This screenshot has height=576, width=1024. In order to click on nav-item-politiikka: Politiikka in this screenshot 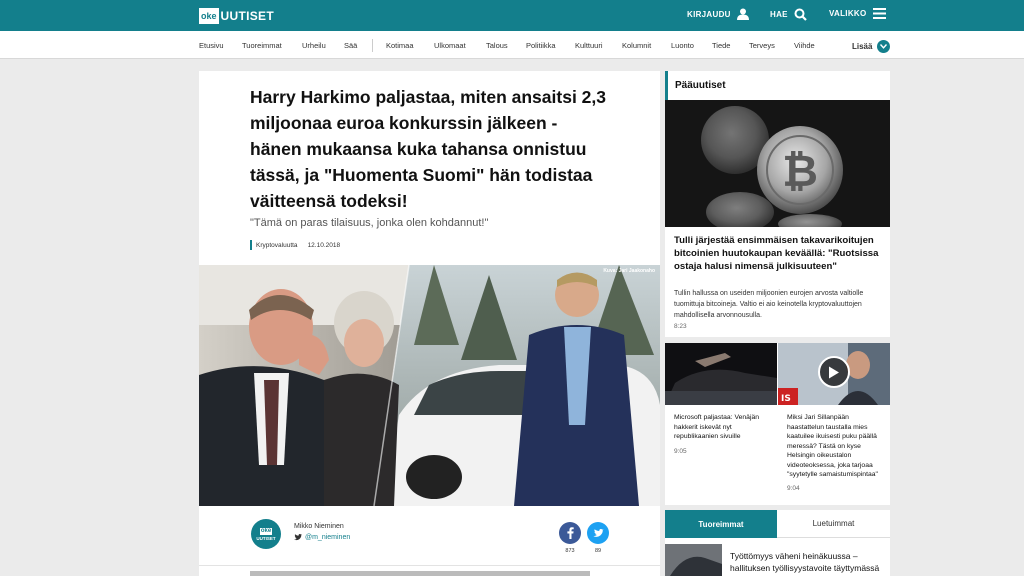, I will do `click(541, 45)`.